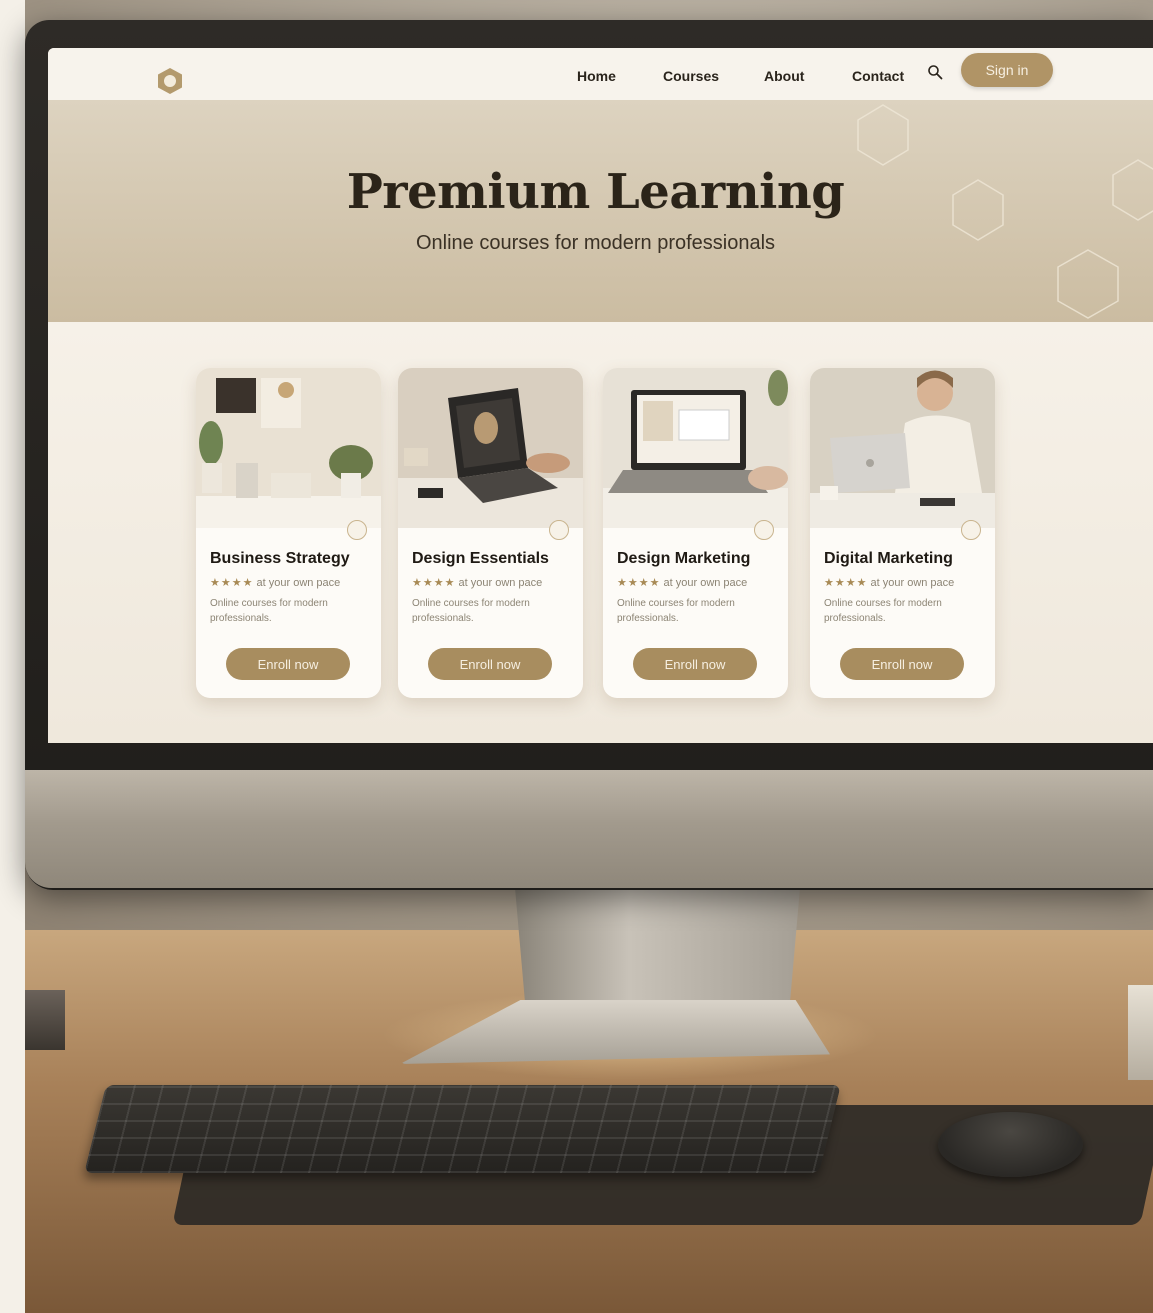 The image size is (1153, 1313). I want to click on brand-logo-icon, so click(170, 81).